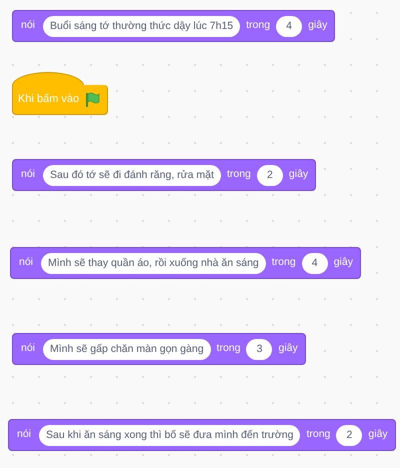  What do you see at coordinates (169, 435) in the screenshot?
I see `message-input: Sau khi ăn sáng xong thì bố sẽ đưa mình đến trường` at bounding box center [169, 435].